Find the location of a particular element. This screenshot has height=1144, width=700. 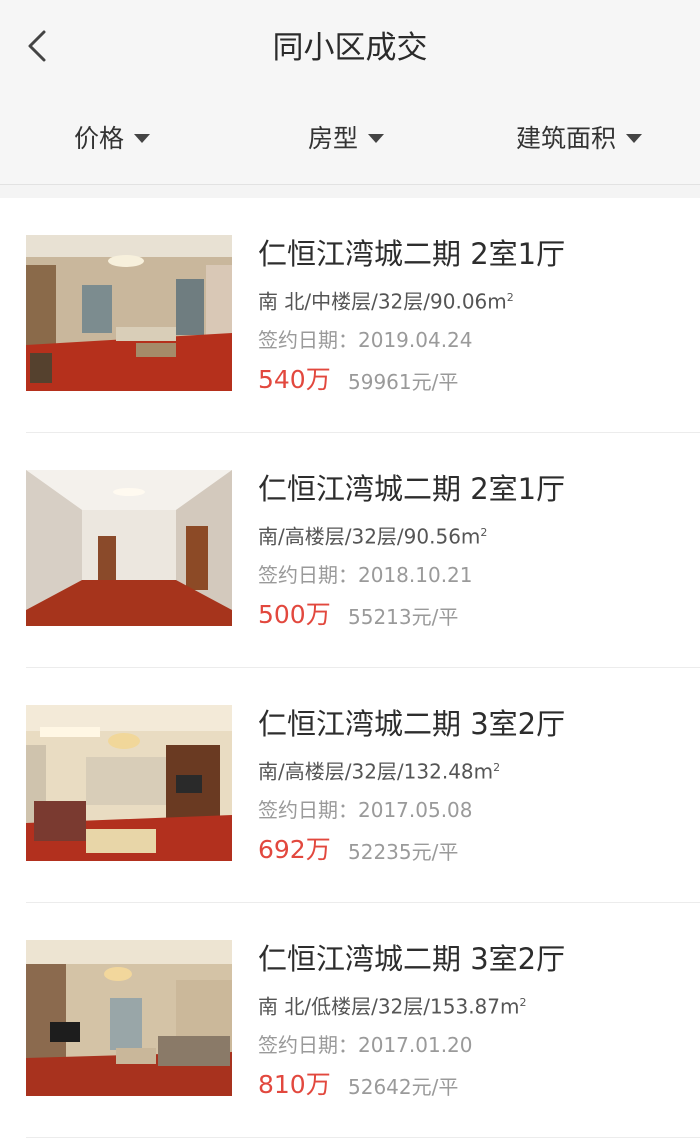

total-price: 810万 is located at coordinates (294, 1084).